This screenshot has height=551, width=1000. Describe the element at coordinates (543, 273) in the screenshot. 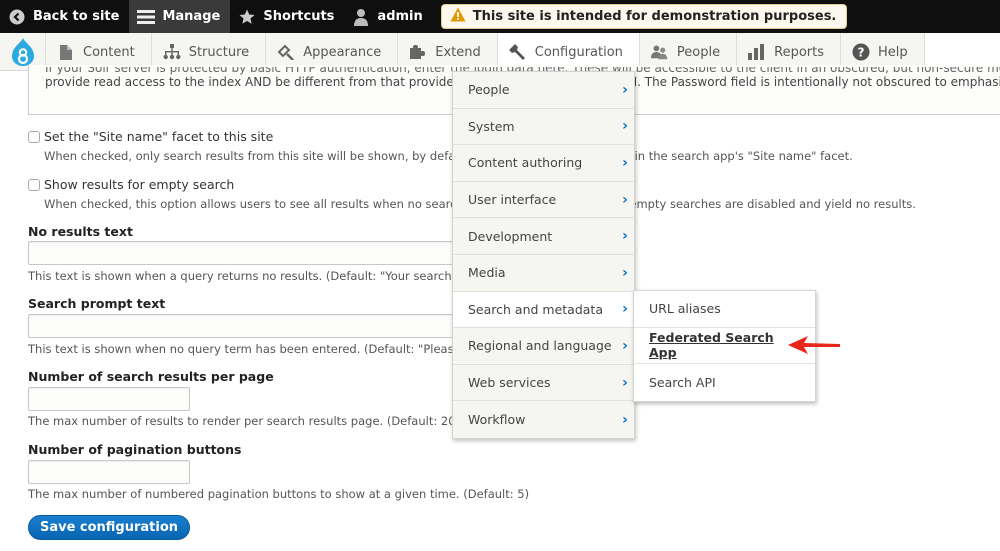

I see `menu-item-media: Media ›` at that location.